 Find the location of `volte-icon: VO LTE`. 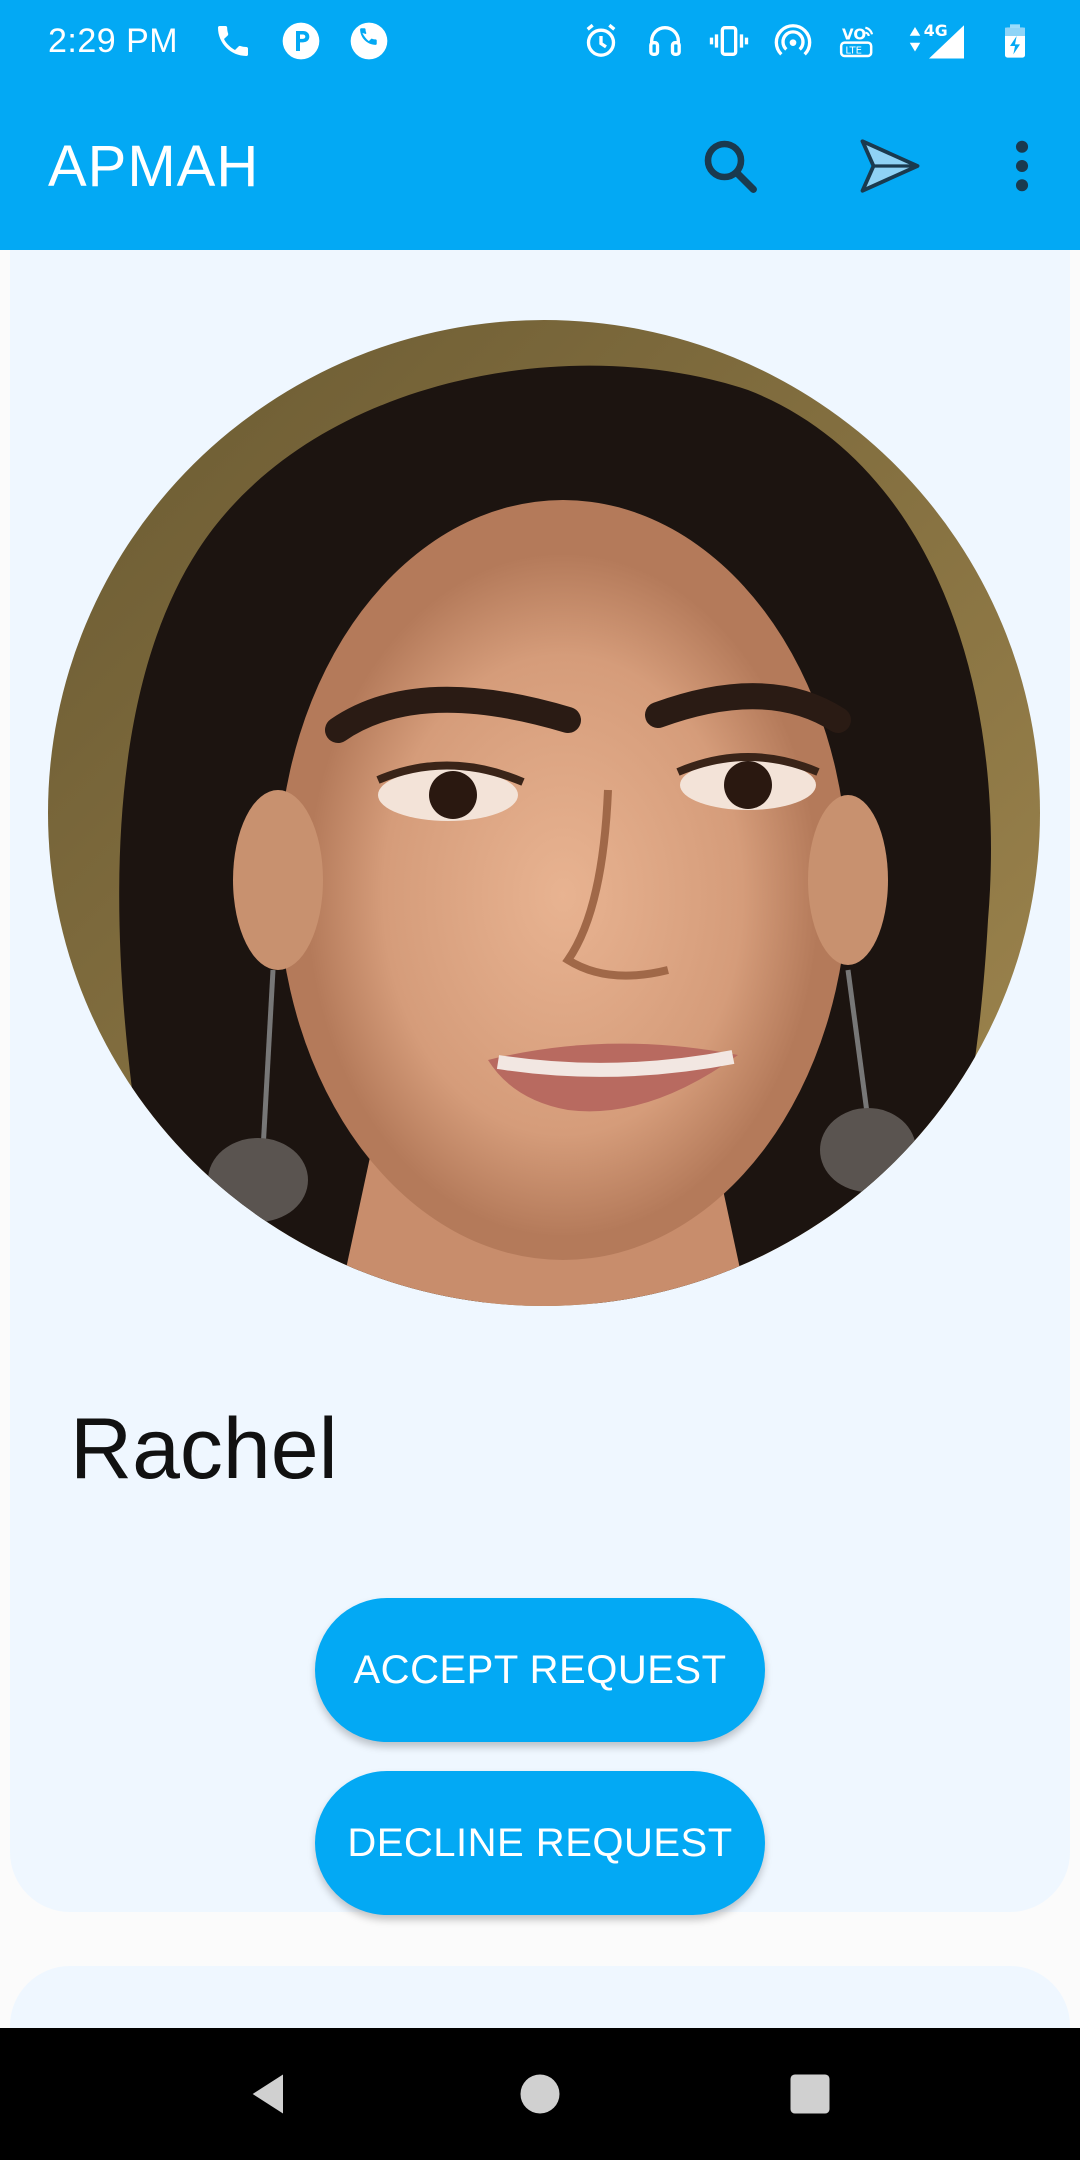

volte-icon: VO LTE is located at coordinates (857, 41).